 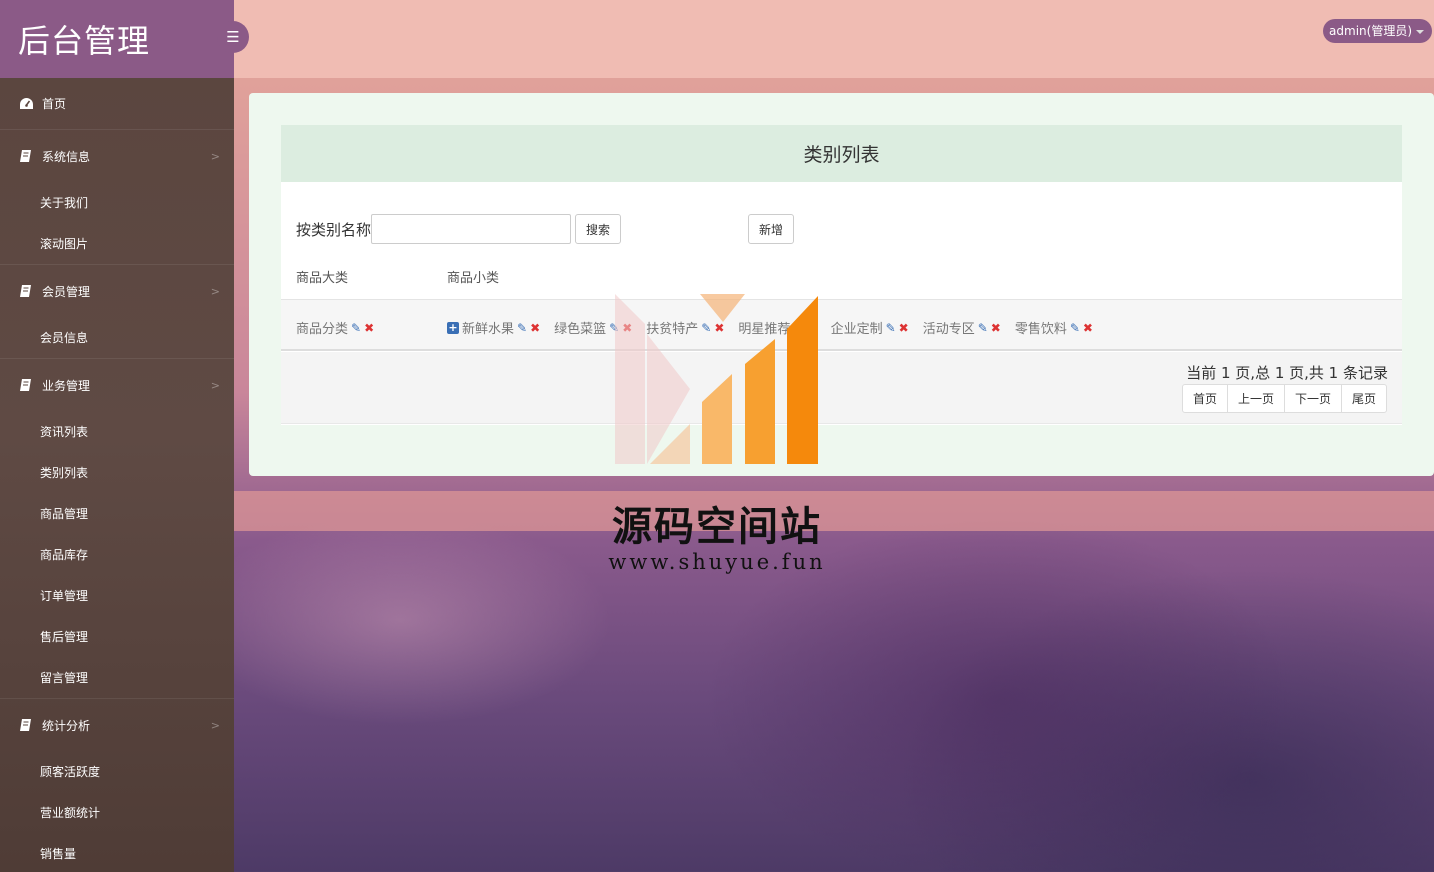 I want to click on user-menu-button: admin(管理员), so click(x=1377, y=31).